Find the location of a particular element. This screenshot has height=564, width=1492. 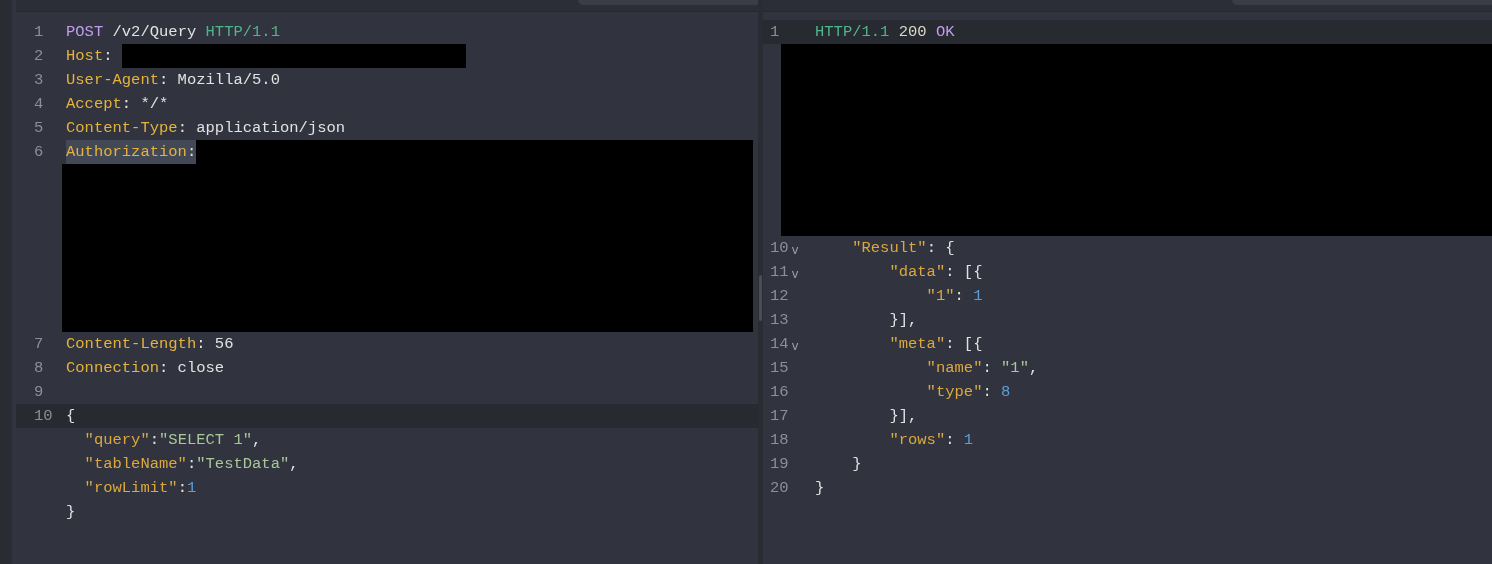

code-text: : 56 is located at coordinates (215, 344).